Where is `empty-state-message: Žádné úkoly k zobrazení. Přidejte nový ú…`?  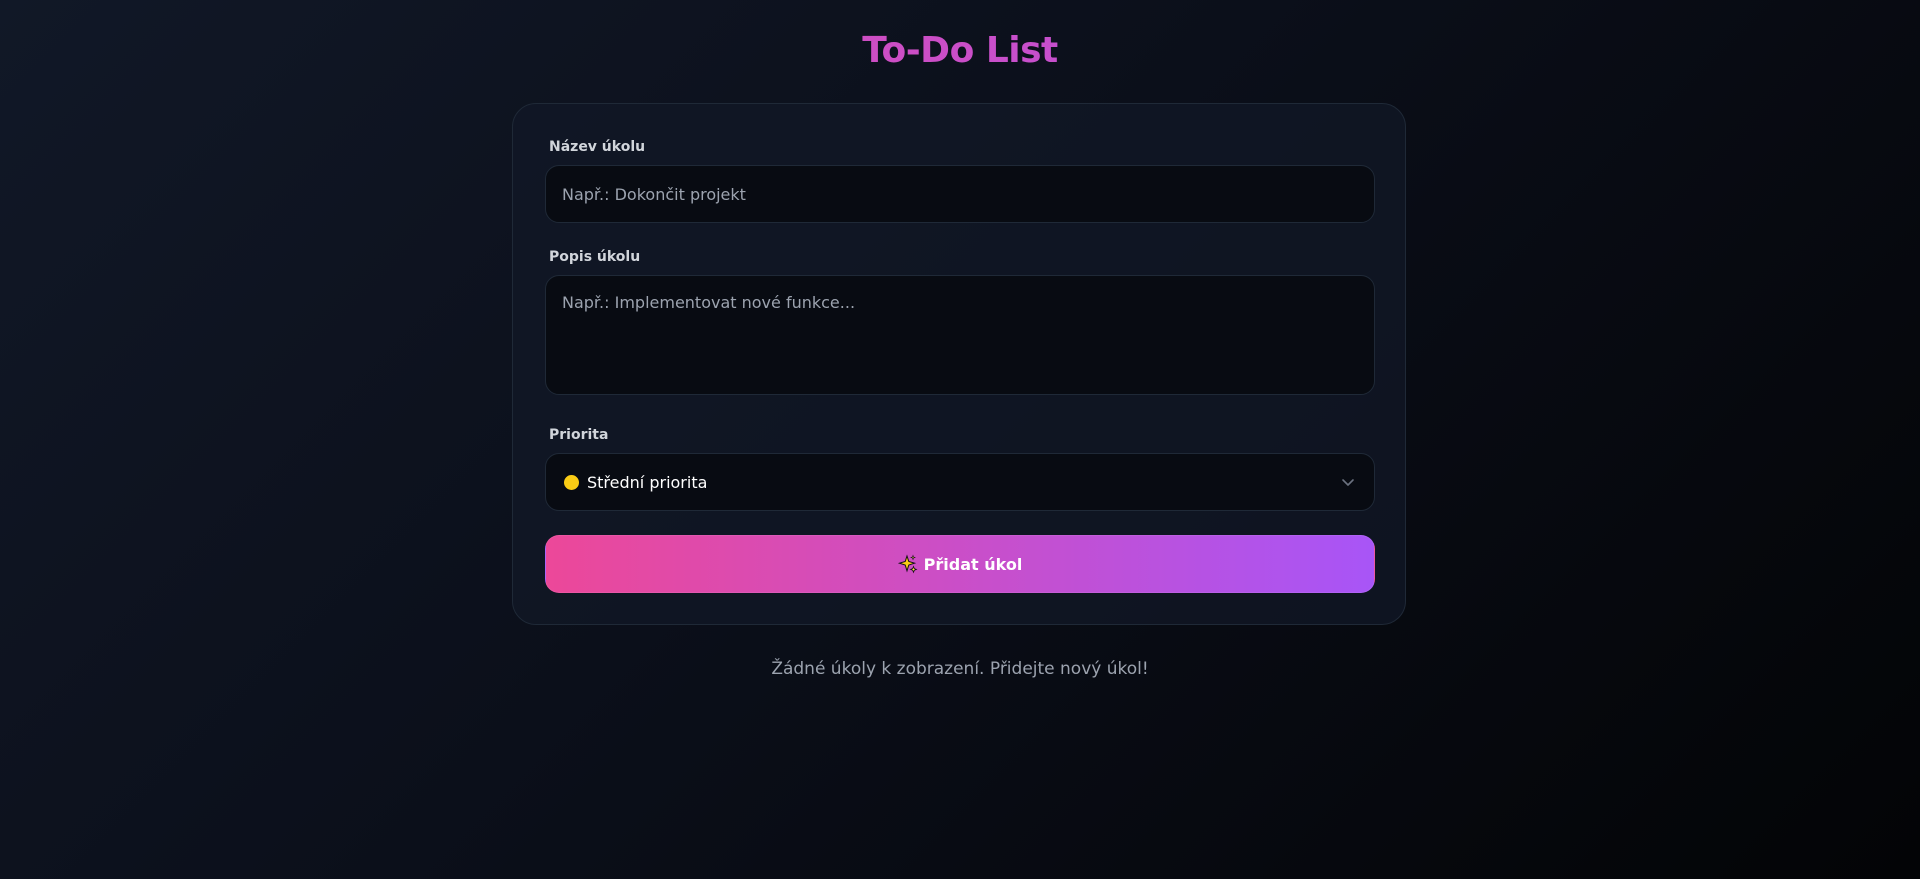
empty-state-message: Žádné úkoly k zobrazení. Přidejte nový ú… is located at coordinates (960, 669).